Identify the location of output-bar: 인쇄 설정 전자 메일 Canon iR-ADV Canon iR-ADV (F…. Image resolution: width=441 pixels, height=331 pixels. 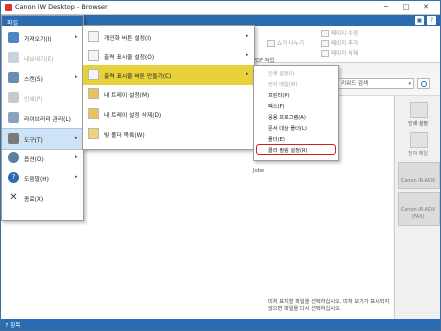
(417, 207).